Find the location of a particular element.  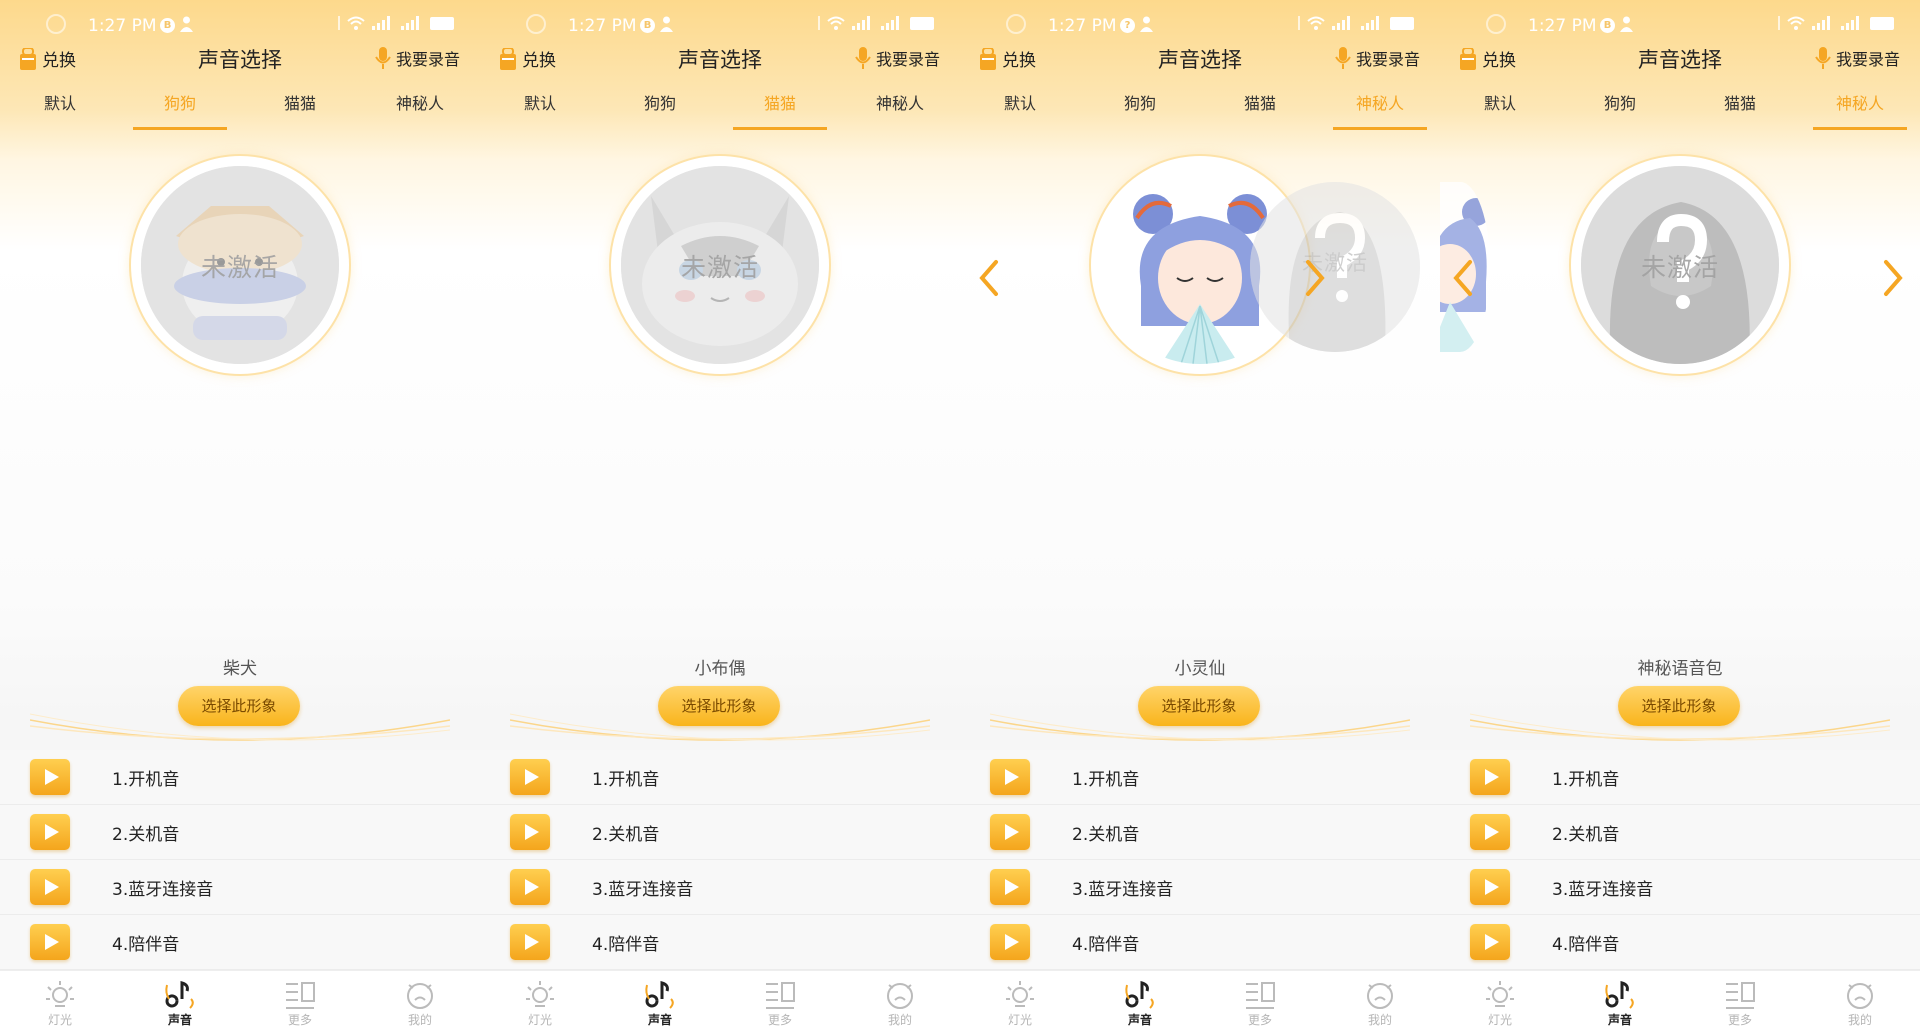

nav-label: 我的 is located at coordinates (1379, 1020).